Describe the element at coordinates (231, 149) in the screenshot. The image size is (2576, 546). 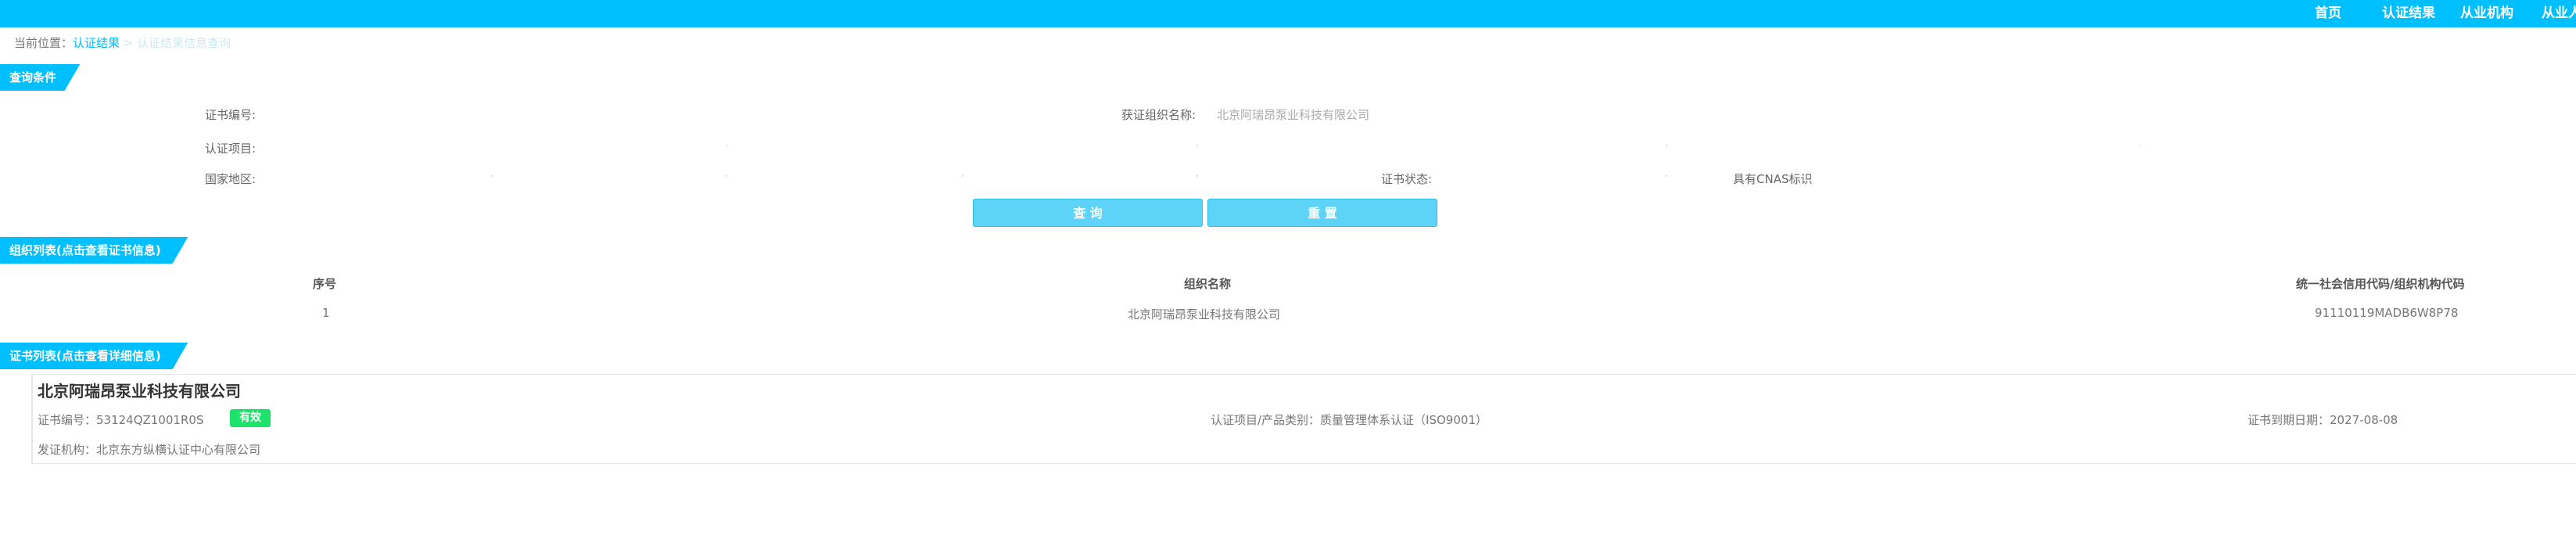
I see `project-label: 认证项目:` at that location.